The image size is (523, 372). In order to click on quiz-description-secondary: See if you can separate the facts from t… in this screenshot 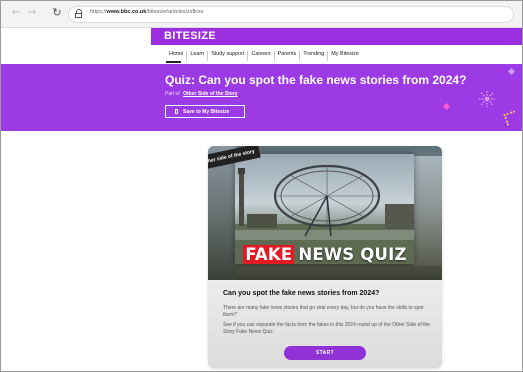, I will do `click(327, 328)`.